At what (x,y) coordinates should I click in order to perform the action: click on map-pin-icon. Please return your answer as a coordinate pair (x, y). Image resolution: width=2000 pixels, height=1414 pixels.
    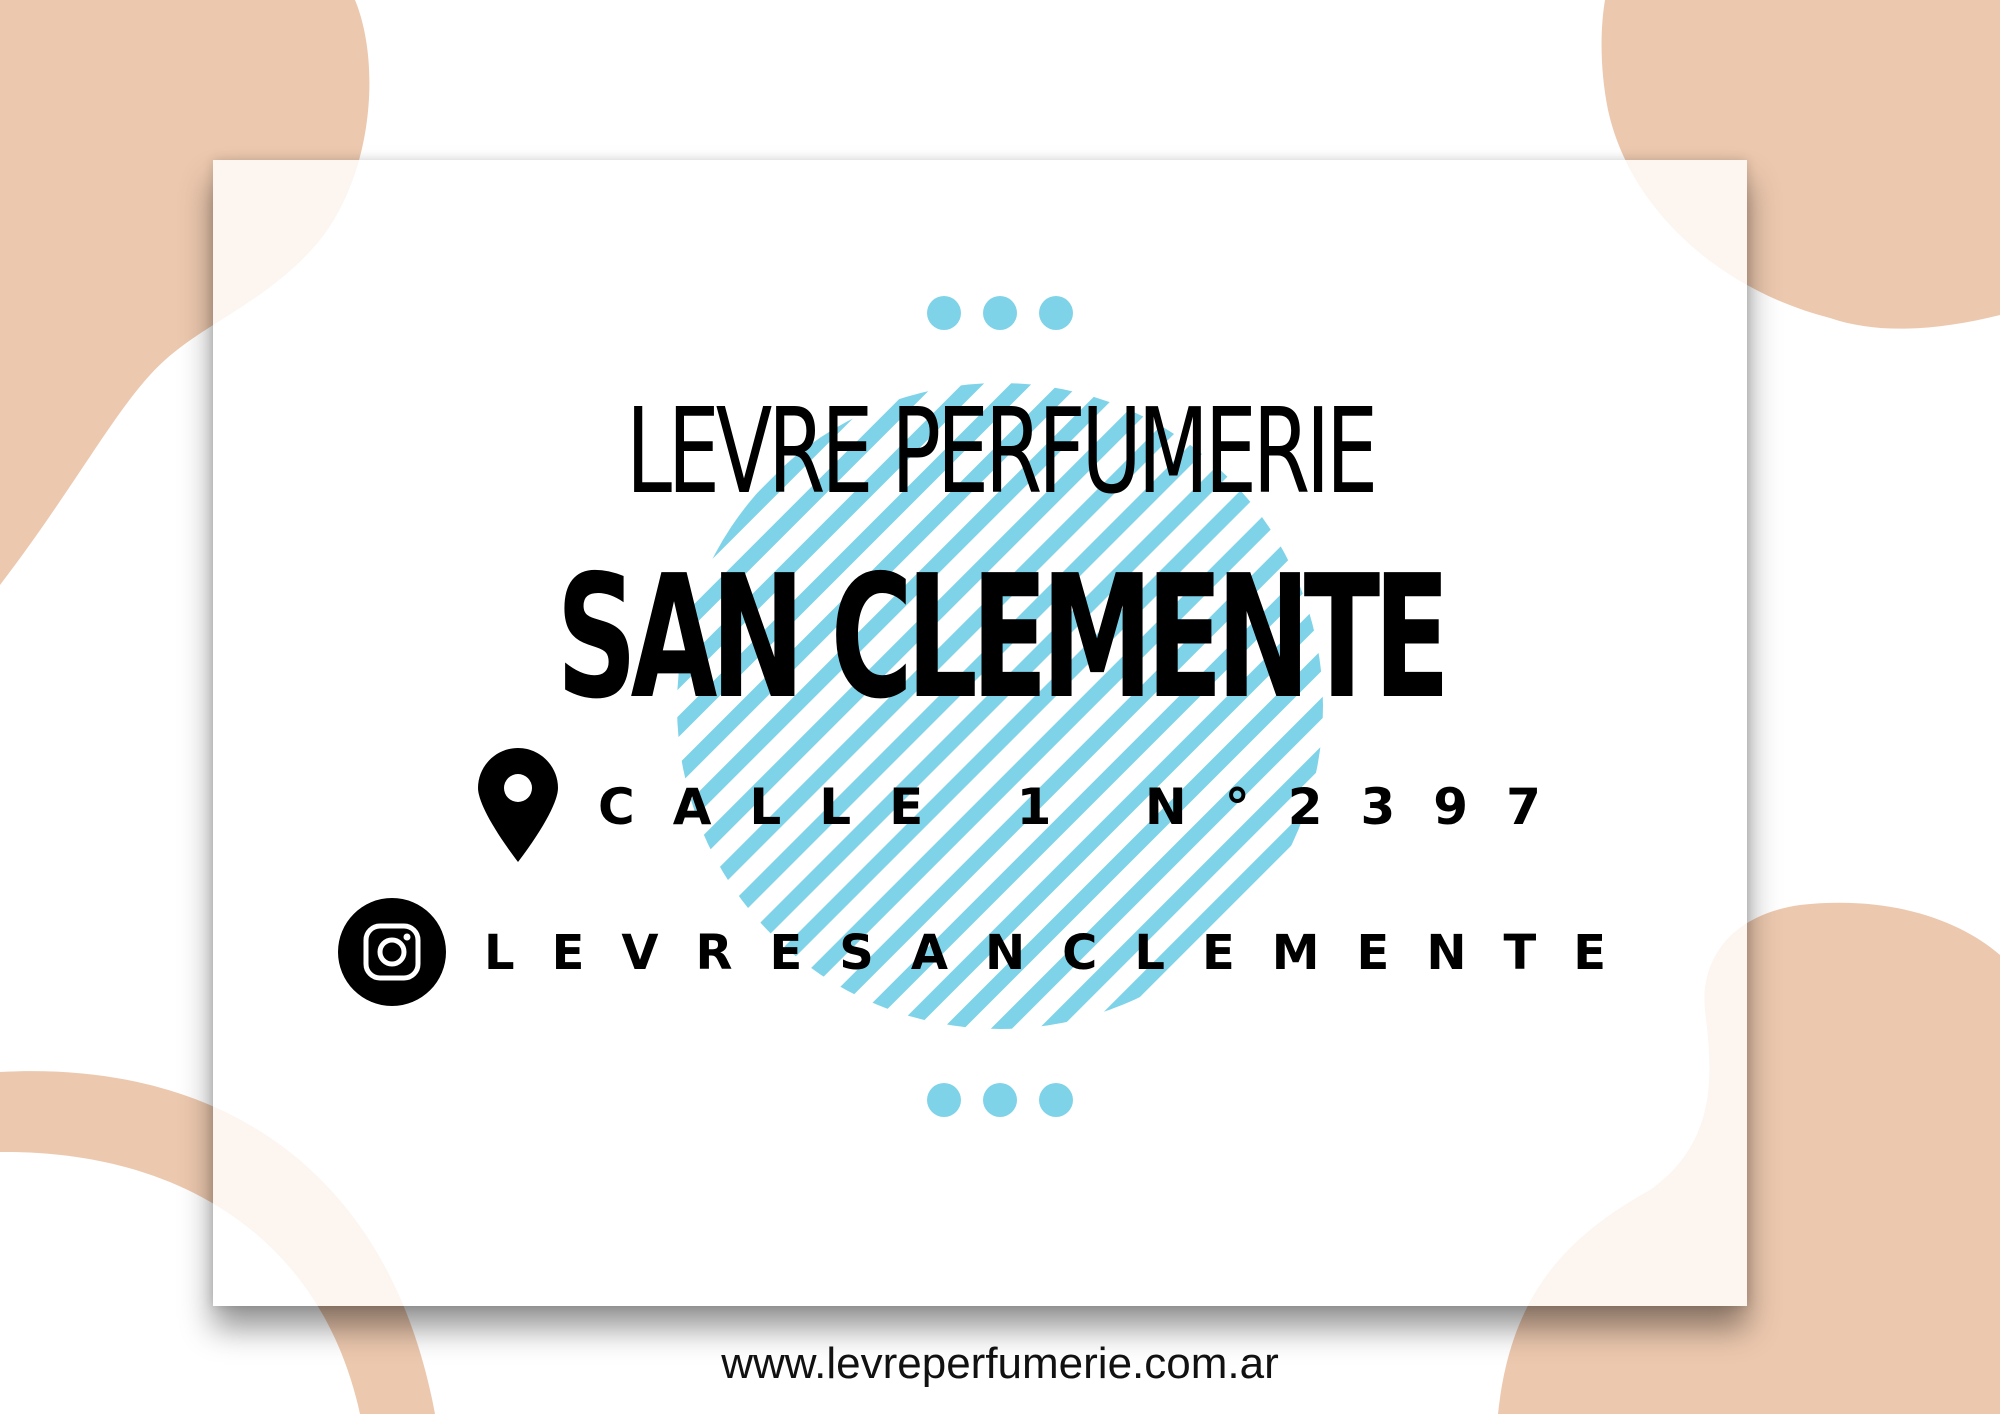
    Looking at the image, I should click on (518, 805).